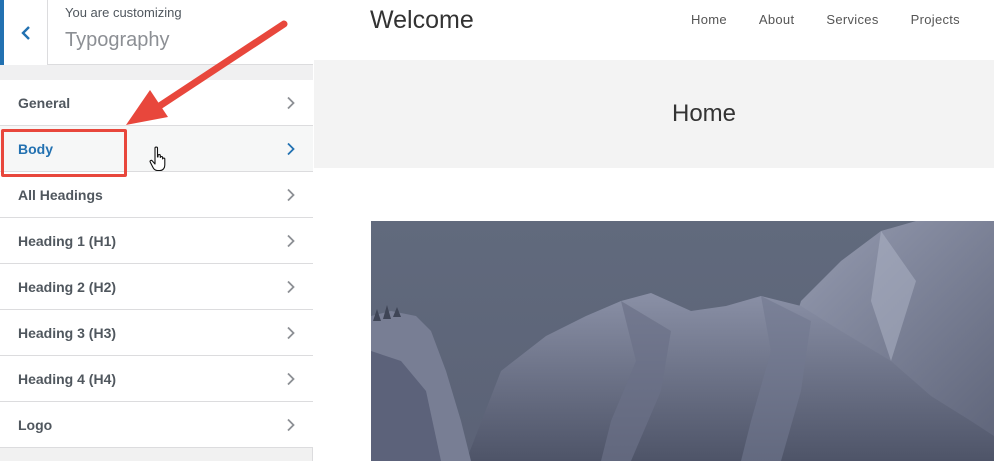 This screenshot has width=994, height=461. Describe the element at coordinates (156, 333) in the screenshot. I see `section-item-heading-3: Heading 3 (H3)` at that location.